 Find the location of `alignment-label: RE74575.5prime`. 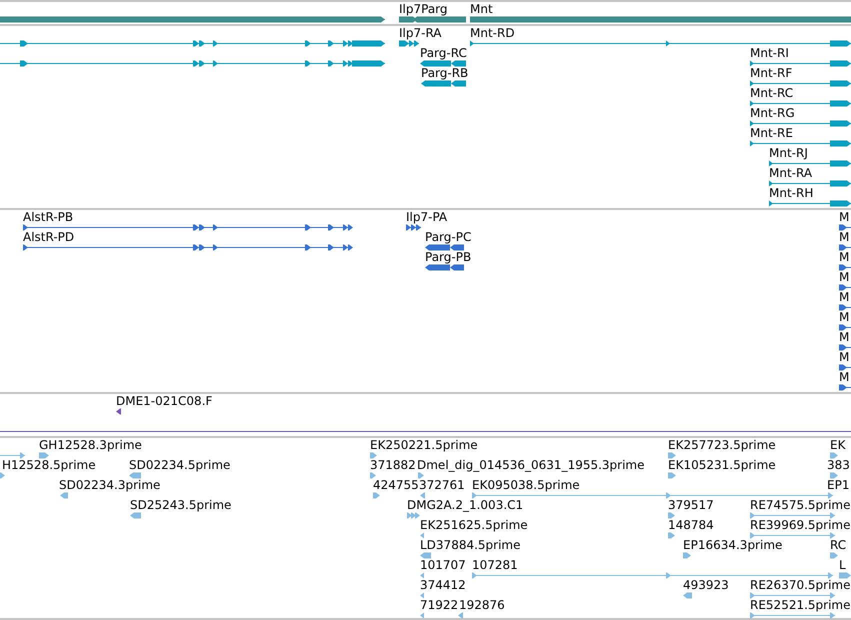

alignment-label: RE74575.5prime is located at coordinates (800, 505).